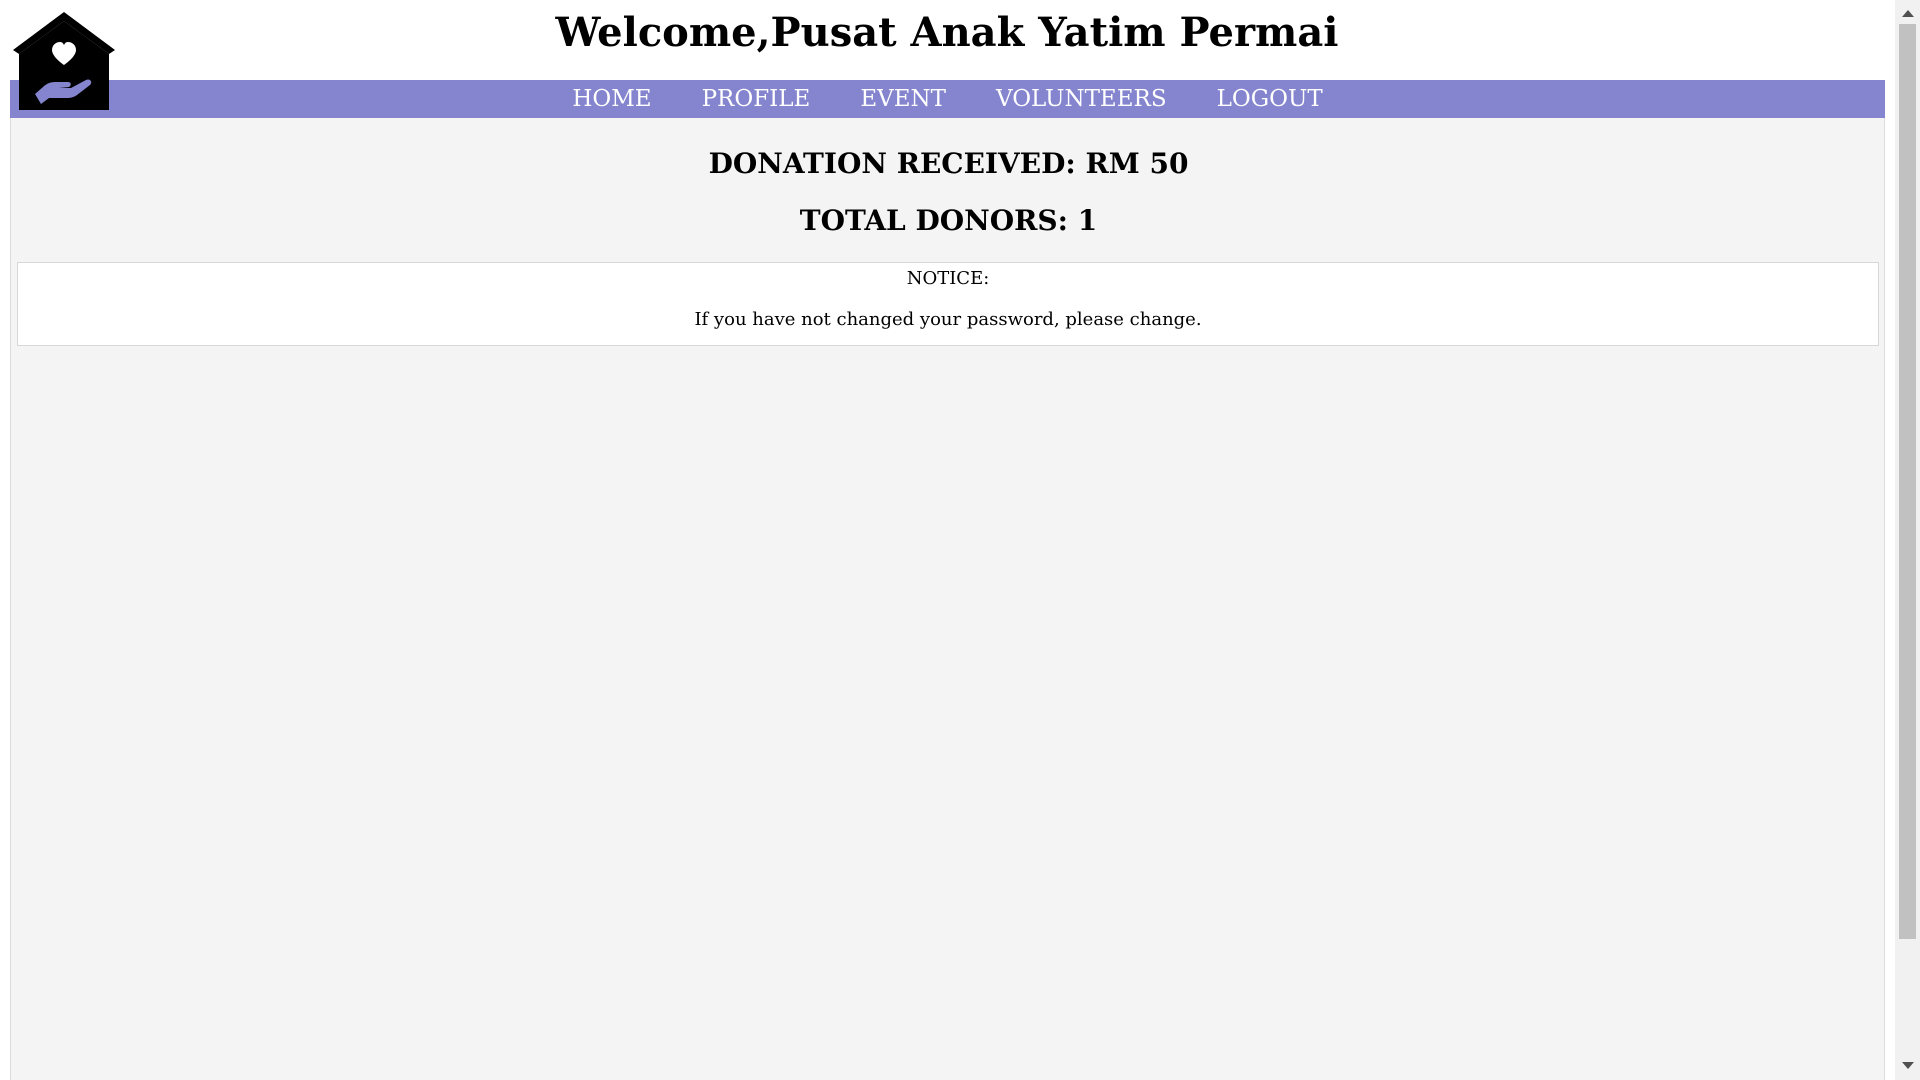 This screenshot has width=1920, height=1080. I want to click on house-heart-hand-icon, so click(64, 61).